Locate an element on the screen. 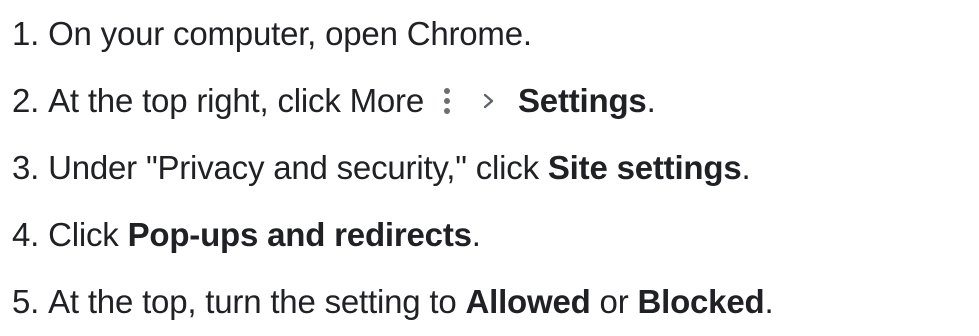 This screenshot has height=336, width=979. step-number: 3. is located at coordinates (26, 167).